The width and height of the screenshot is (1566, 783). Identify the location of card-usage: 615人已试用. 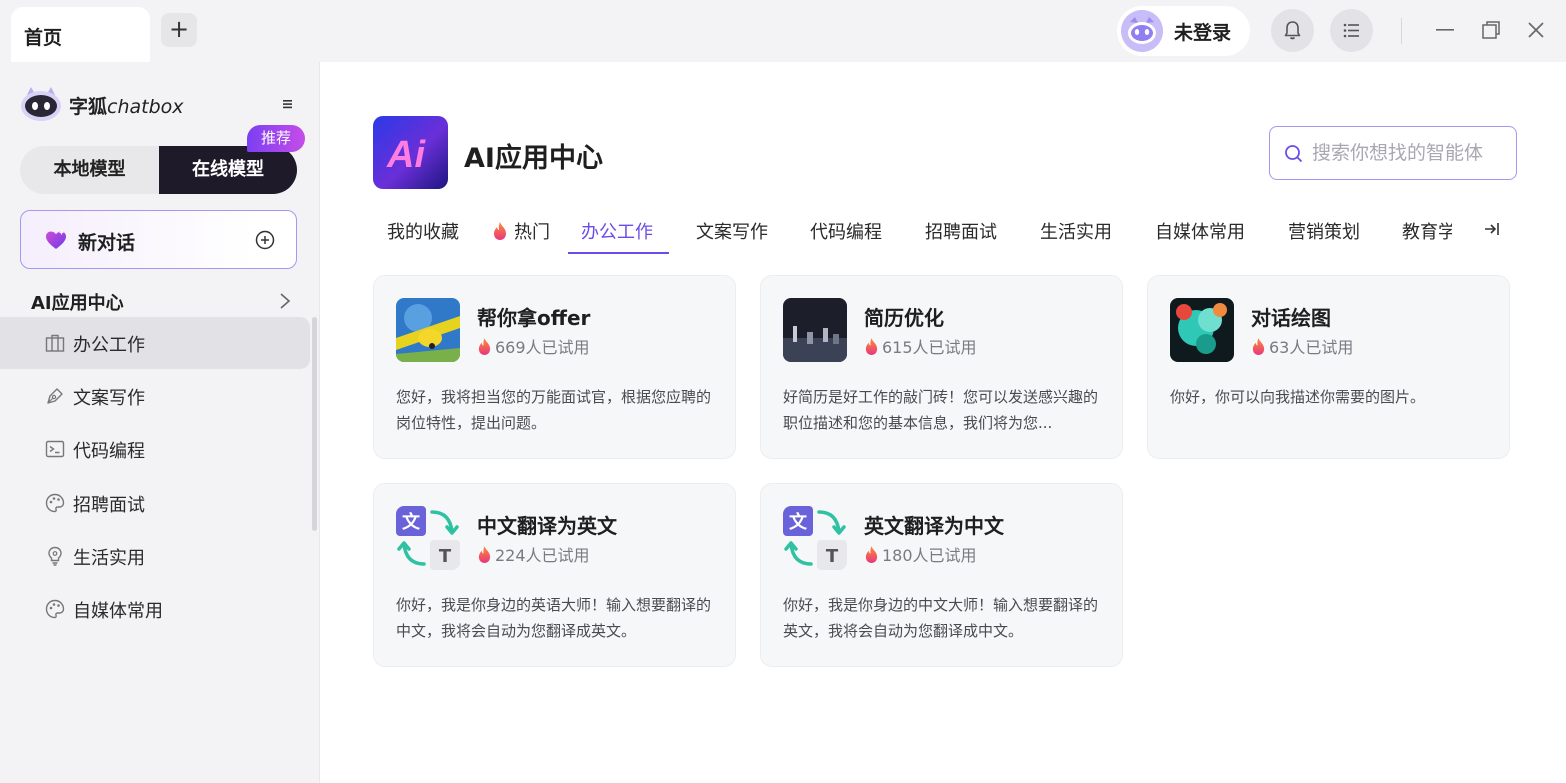
(920, 346).